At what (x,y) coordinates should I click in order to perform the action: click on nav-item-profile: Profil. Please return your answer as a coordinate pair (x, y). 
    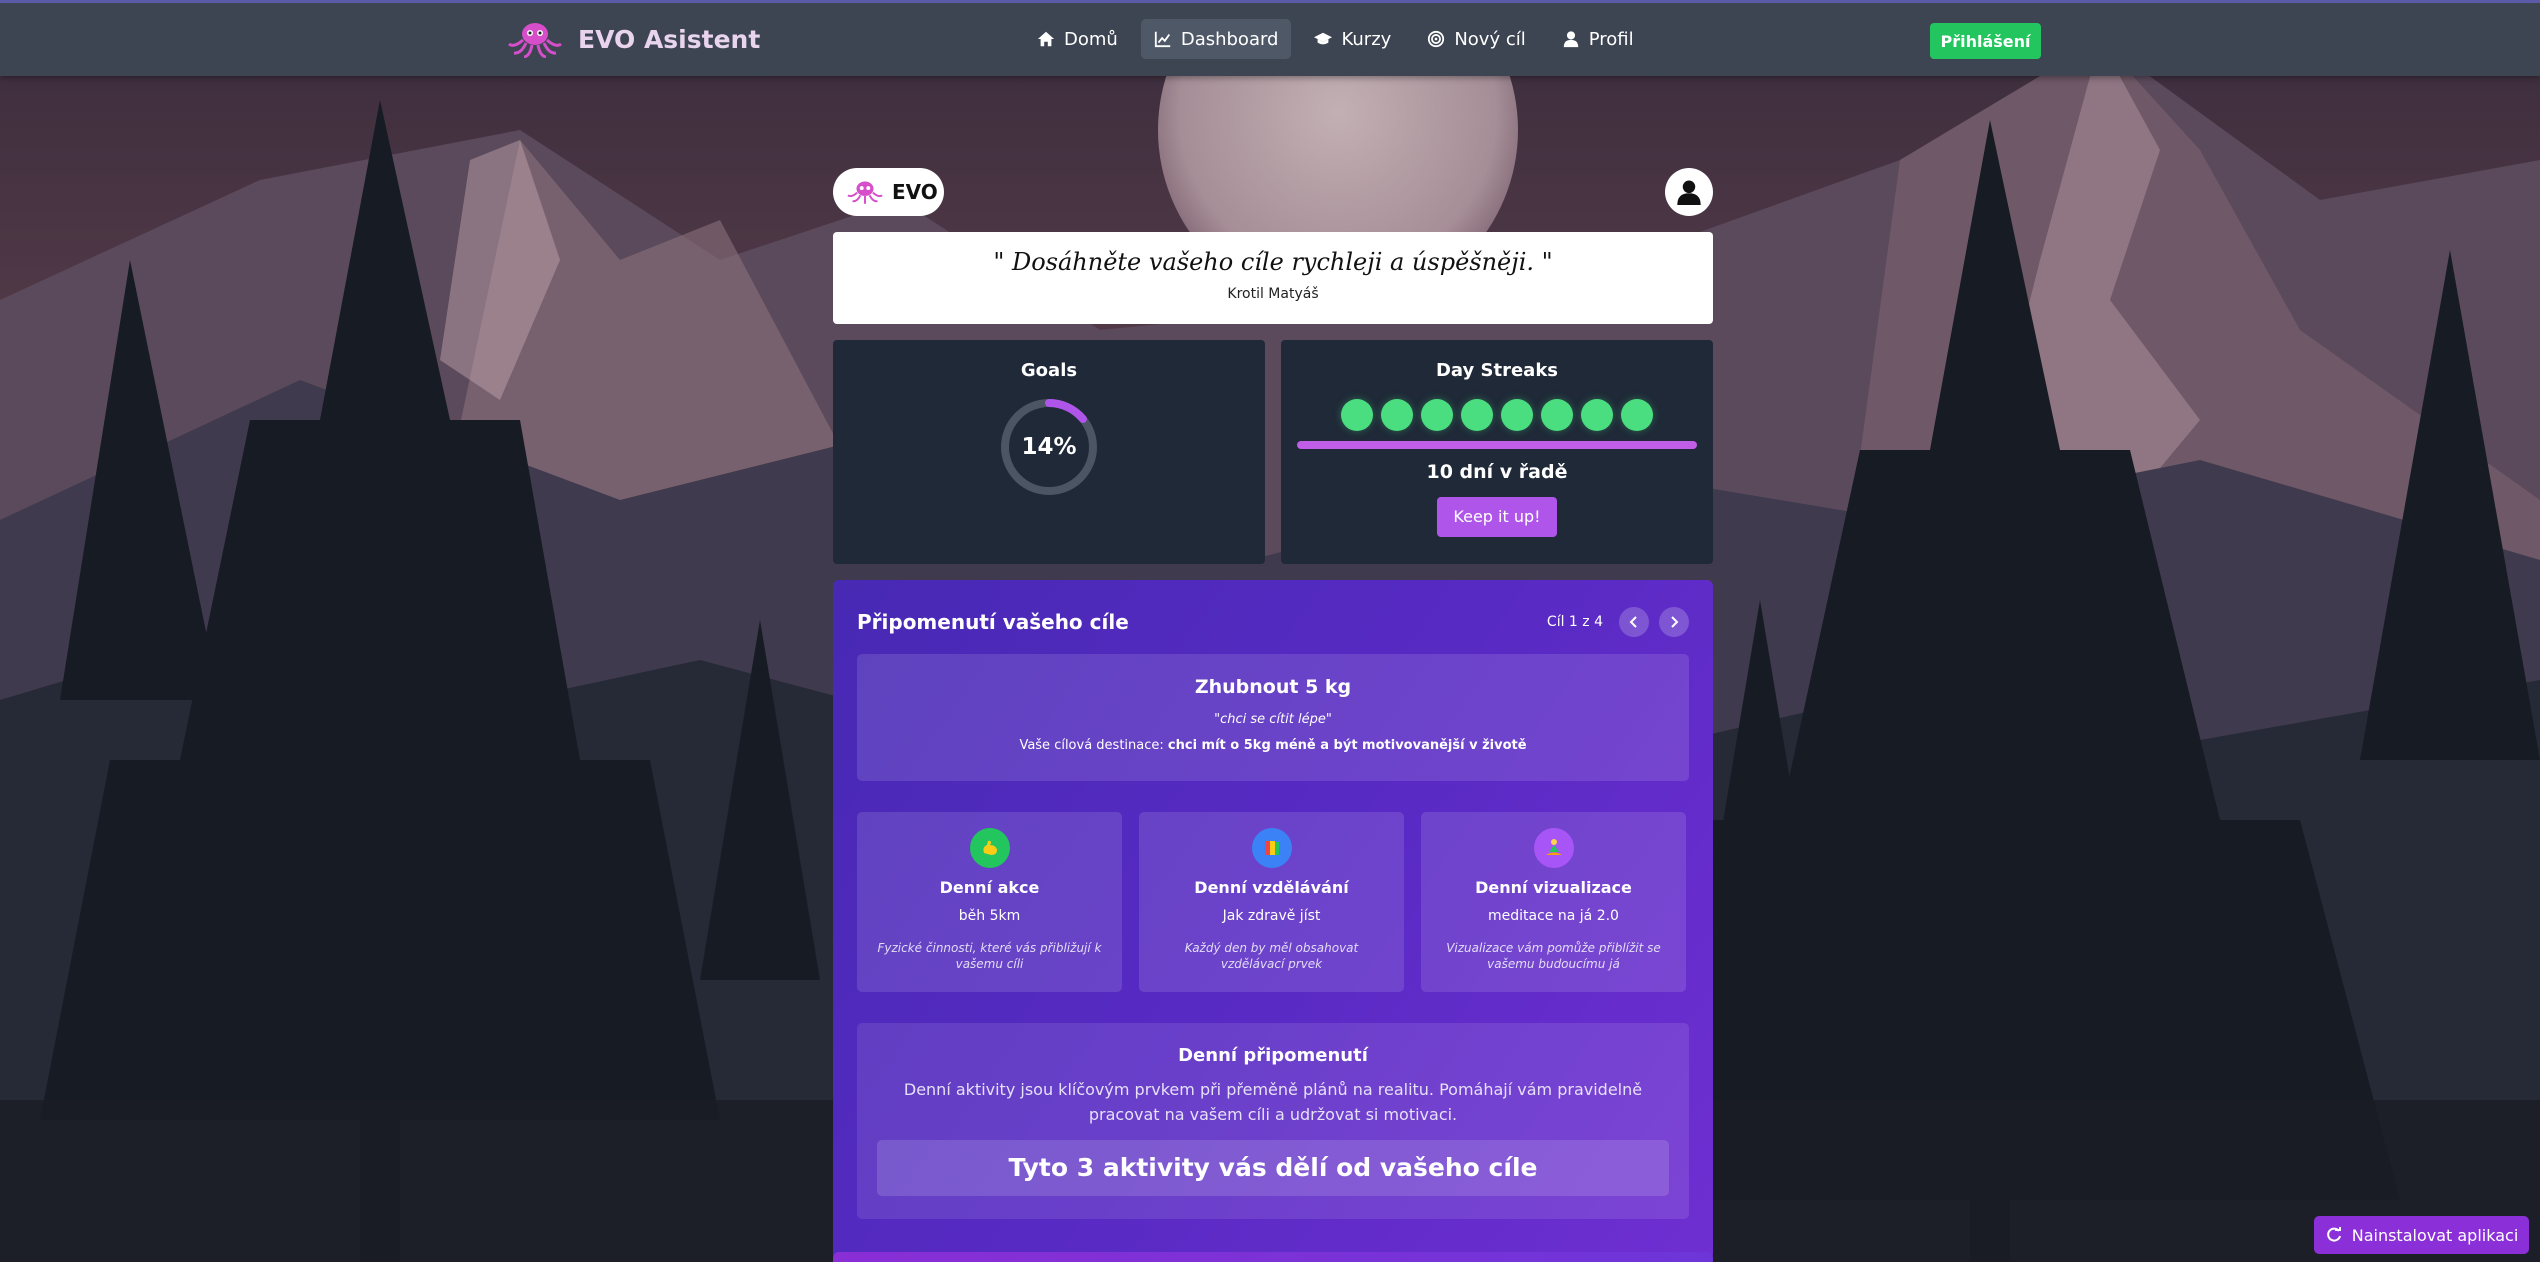
    Looking at the image, I should click on (1598, 39).